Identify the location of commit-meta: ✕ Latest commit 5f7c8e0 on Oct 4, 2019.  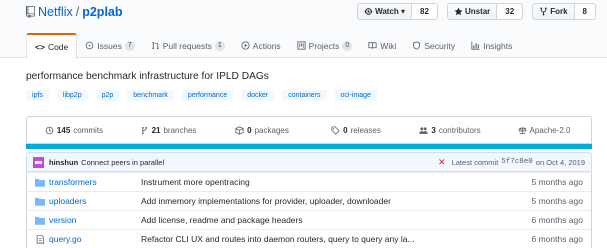
(511, 162).